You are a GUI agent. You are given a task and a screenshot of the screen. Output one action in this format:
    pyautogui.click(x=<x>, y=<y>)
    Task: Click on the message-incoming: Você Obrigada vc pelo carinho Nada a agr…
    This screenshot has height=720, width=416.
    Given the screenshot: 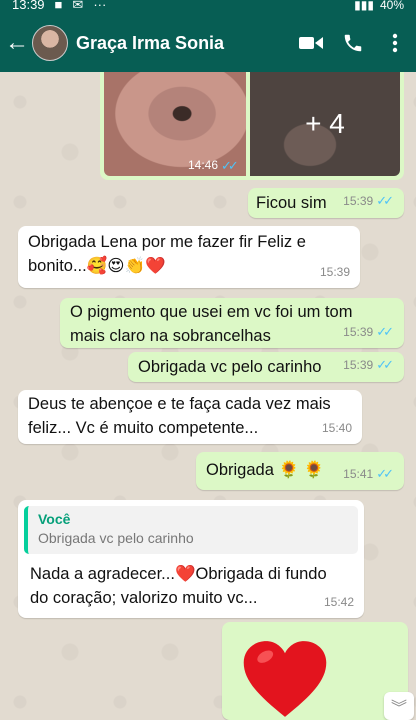 What is the action you would take?
    pyautogui.click(x=191, y=559)
    